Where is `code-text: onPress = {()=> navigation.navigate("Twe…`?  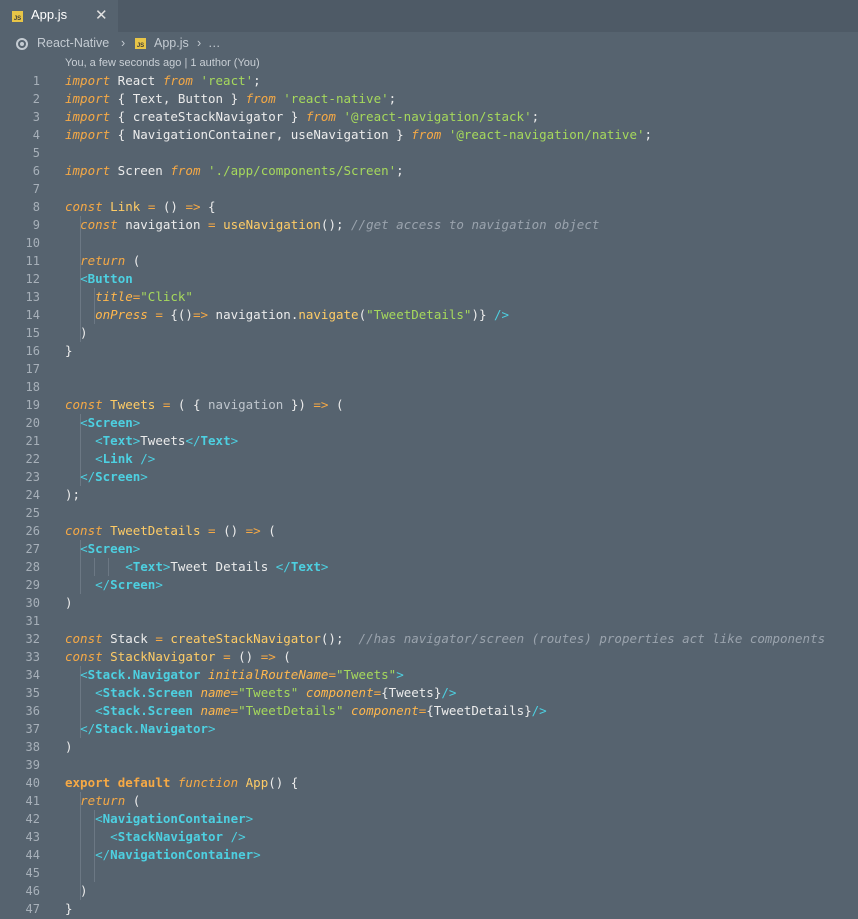 code-text: onPress = {()=> navigation.navigate("Twe… is located at coordinates (287, 315).